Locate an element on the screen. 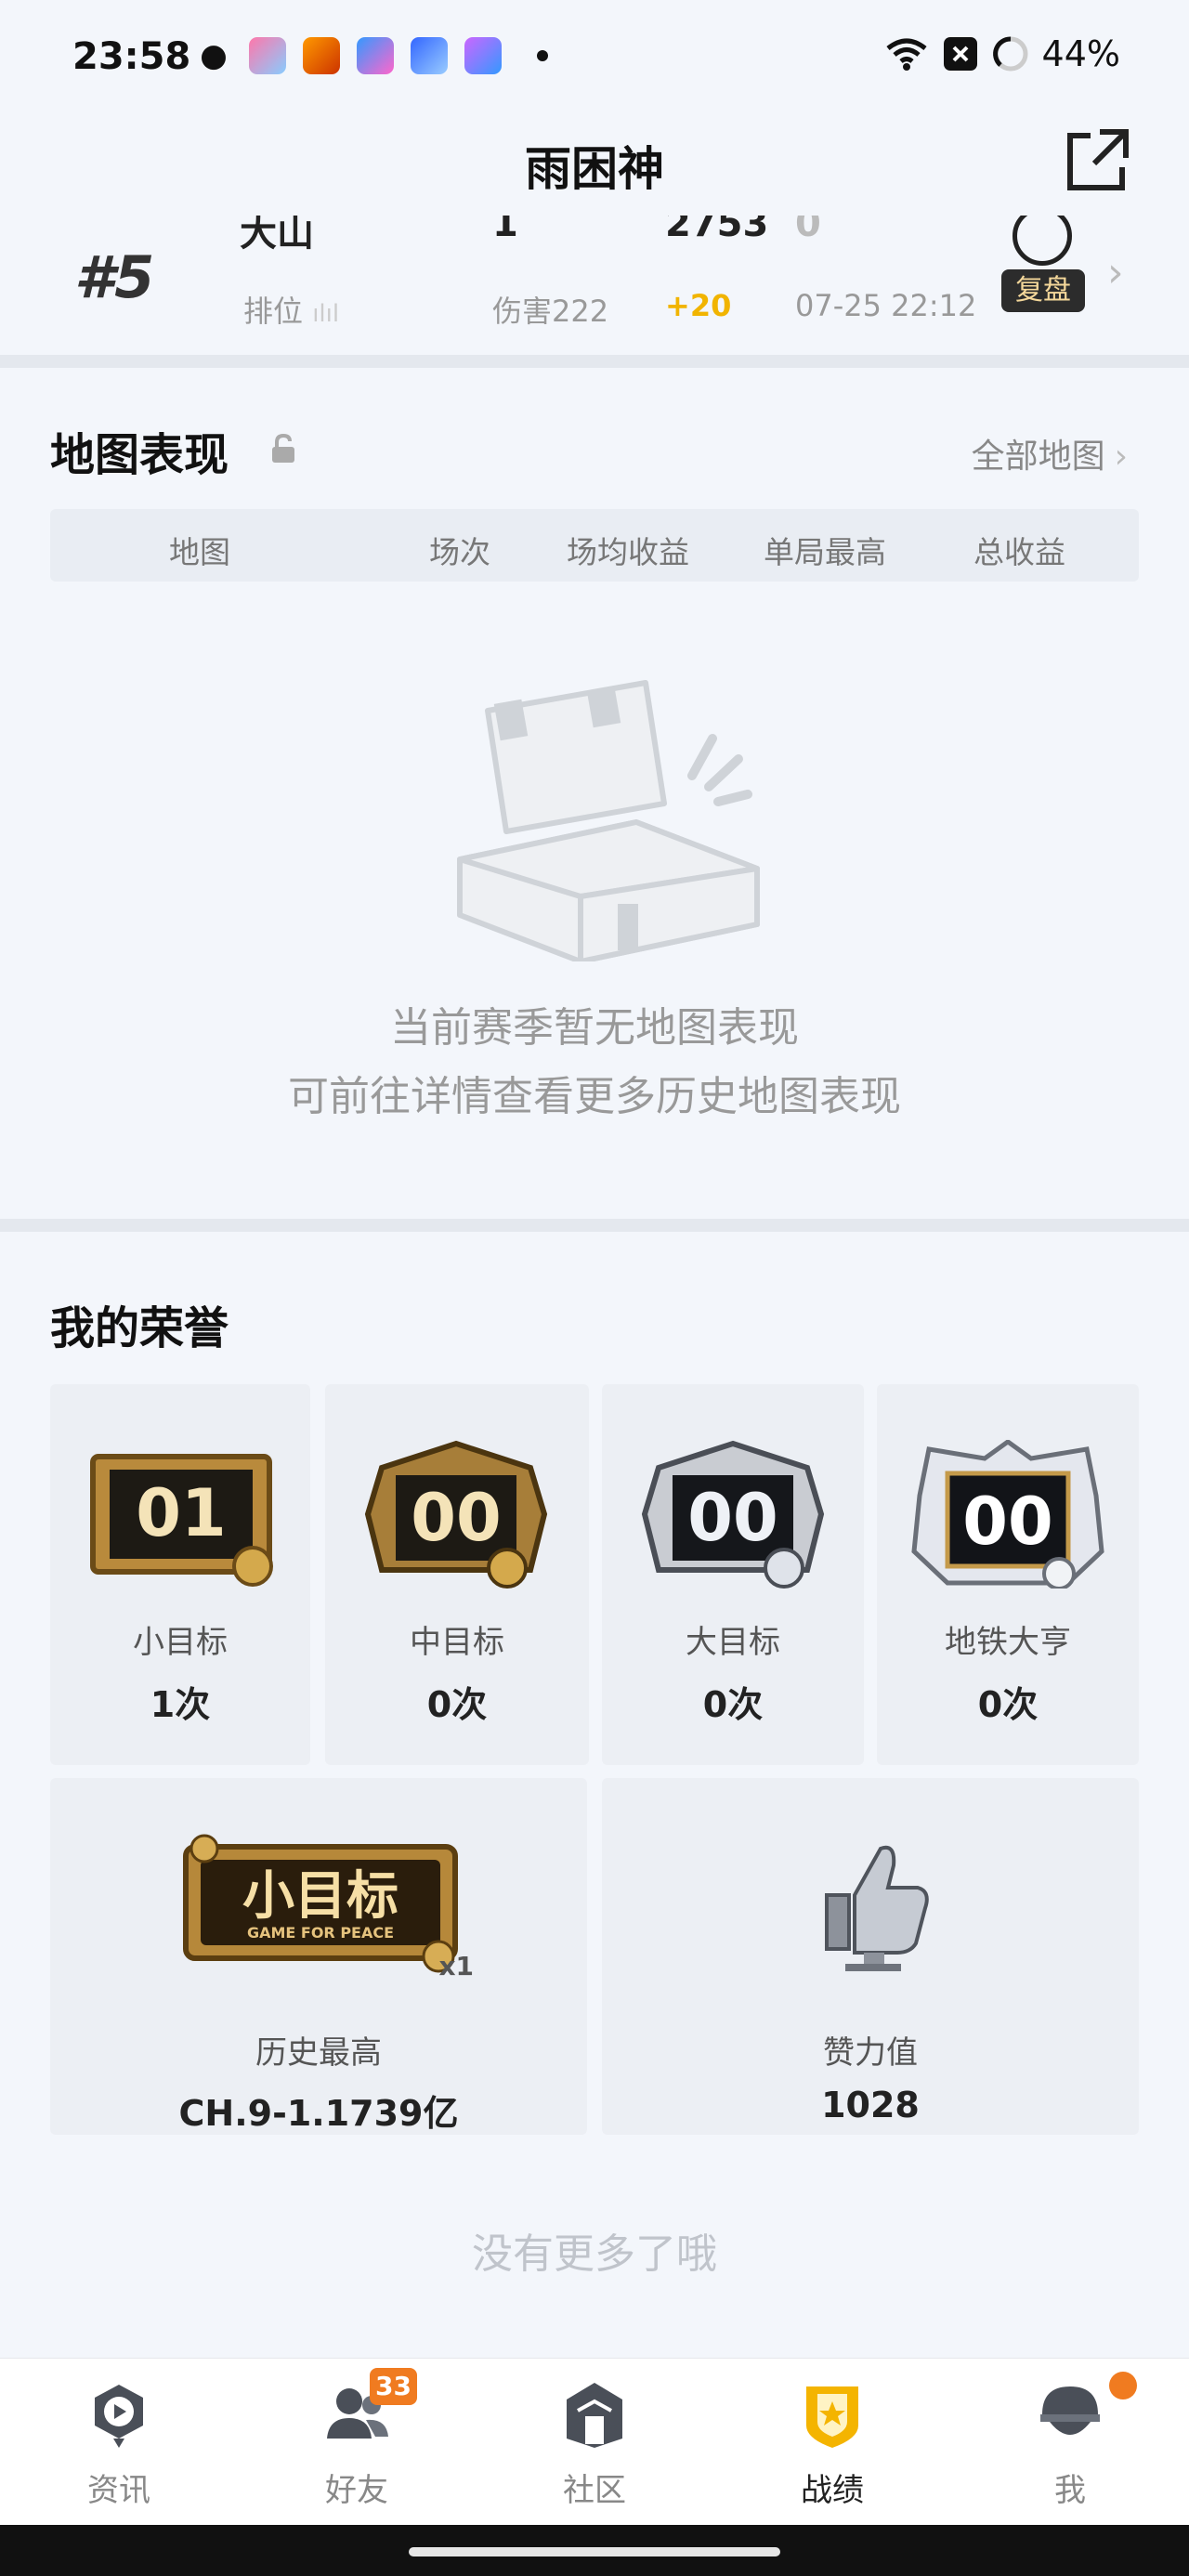 The height and width of the screenshot is (2576, 1189). community-icon is located at coordinates (594, 2415).